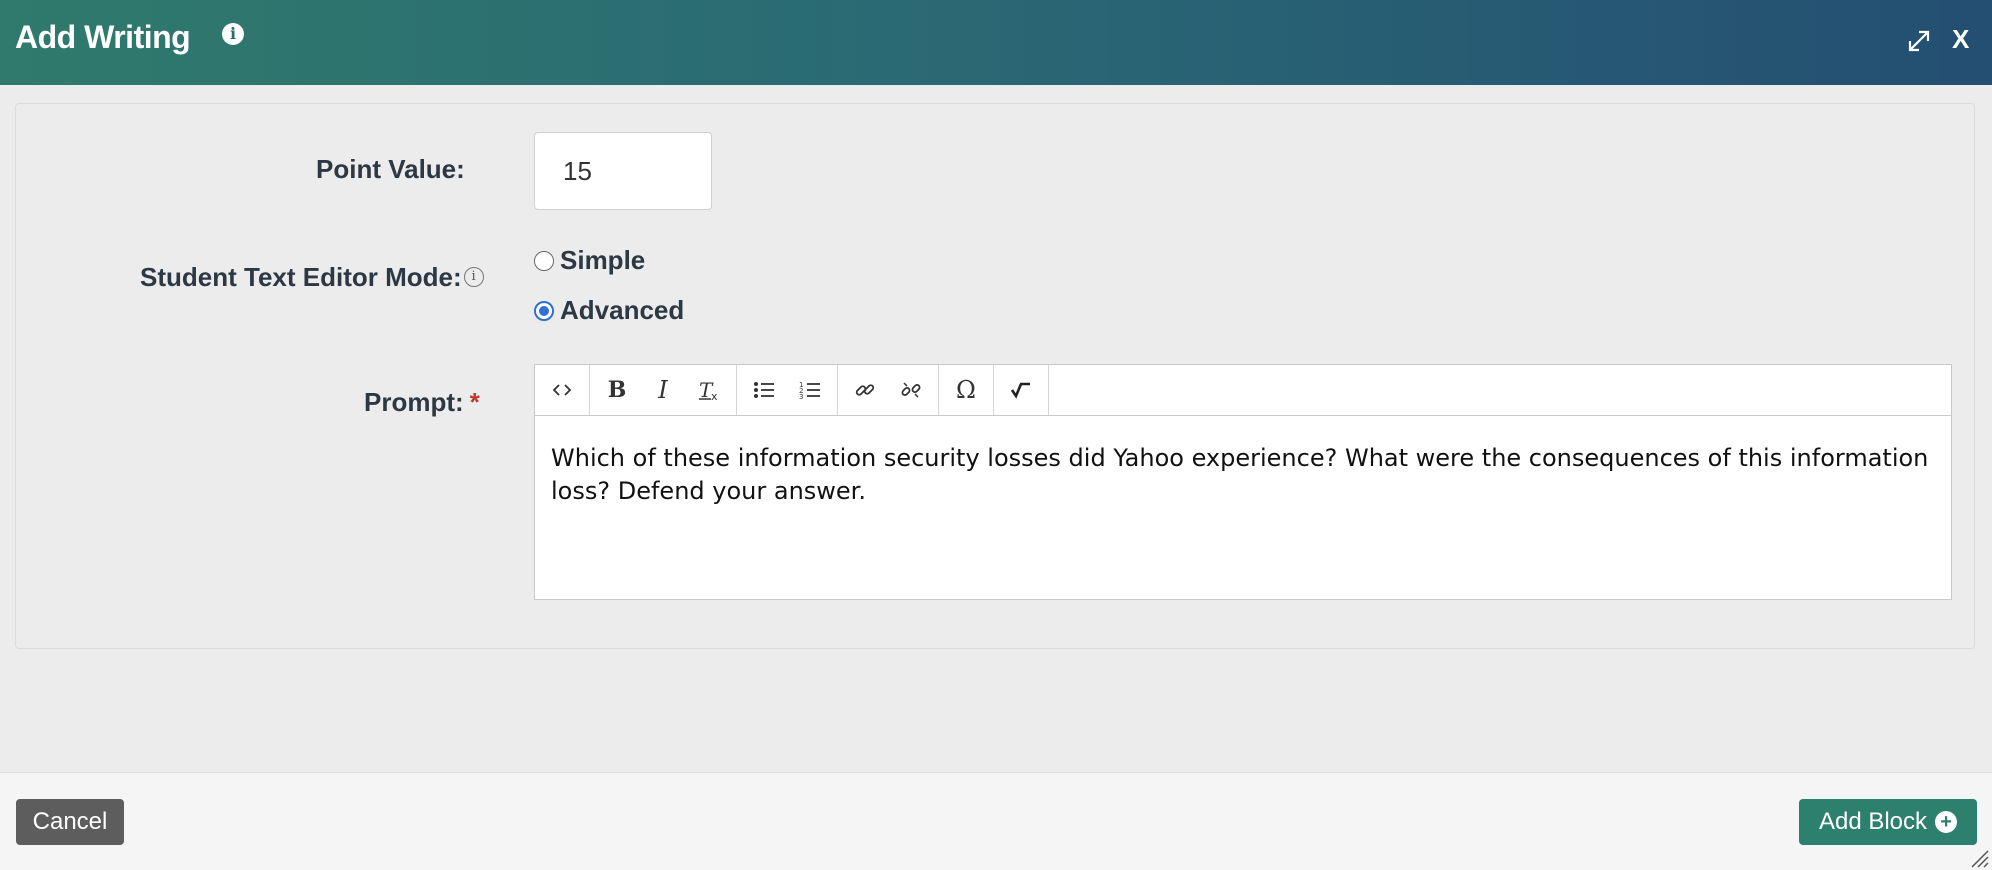  What do you see at coordinates (1873, 821) in the screenshot?
I see `add-block-label: Add Block` at bounding box center [1873, 821].